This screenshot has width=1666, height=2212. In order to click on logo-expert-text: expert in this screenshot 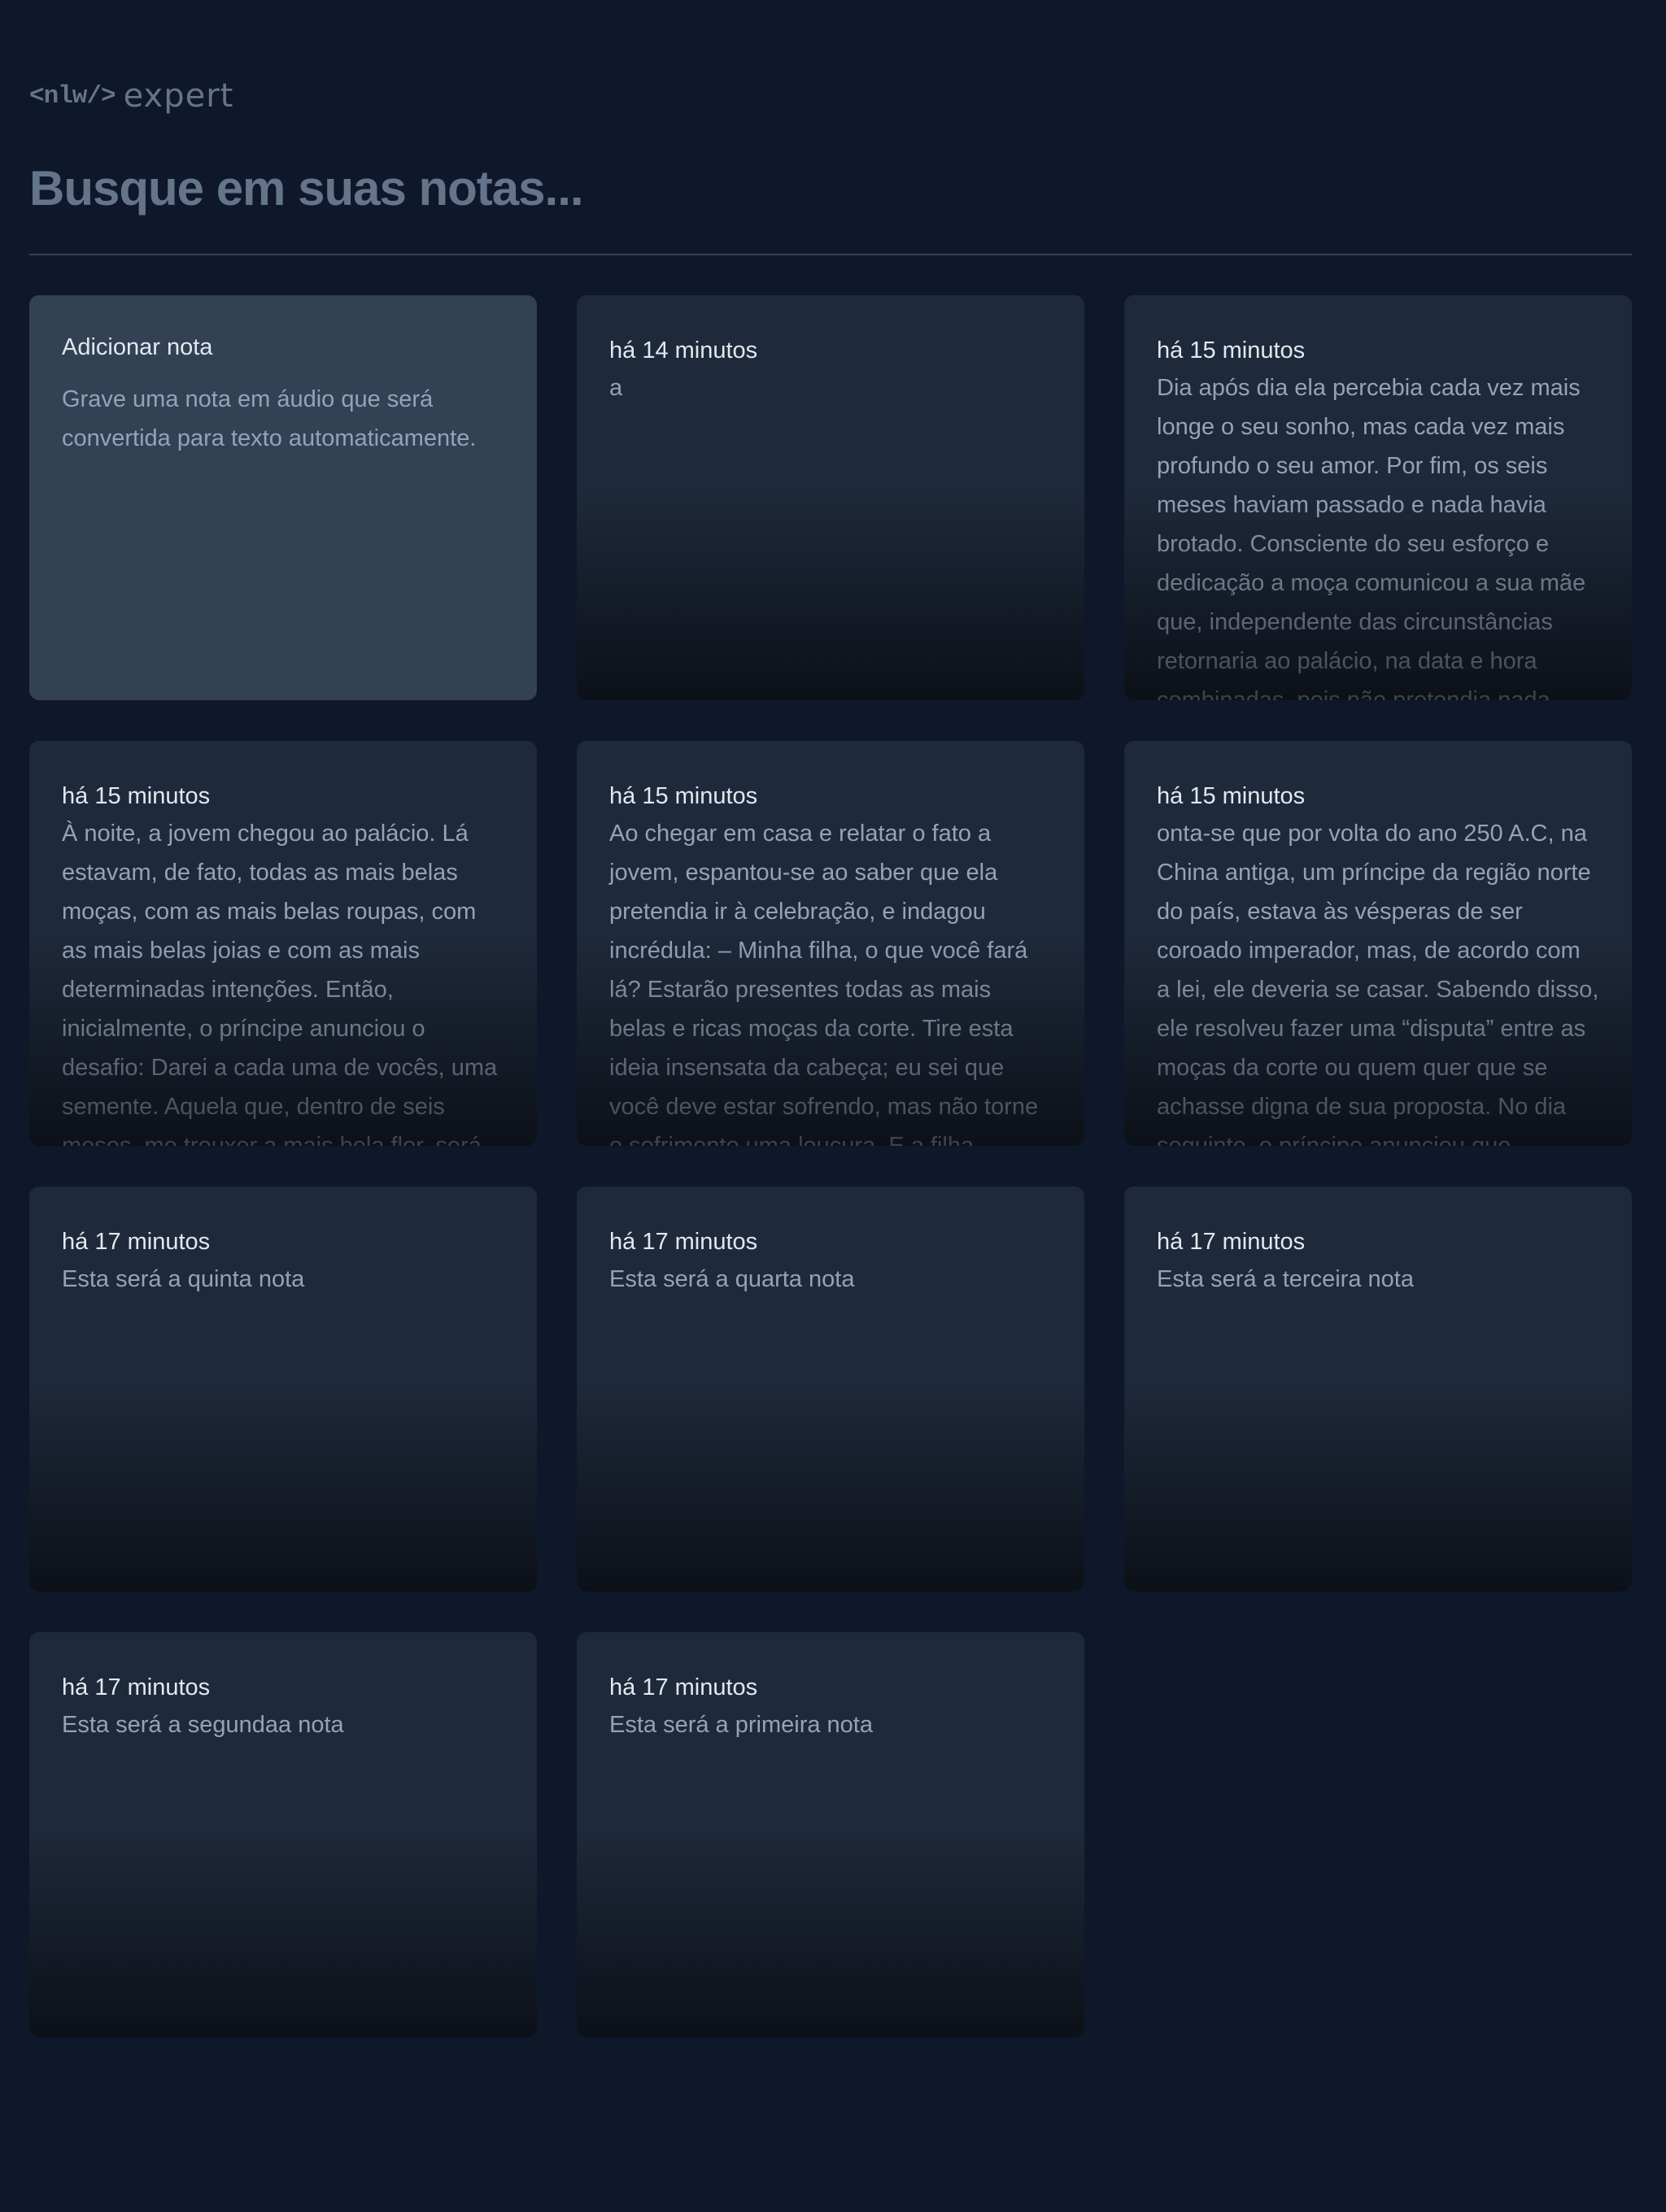, I will do `click(178, 96)`.